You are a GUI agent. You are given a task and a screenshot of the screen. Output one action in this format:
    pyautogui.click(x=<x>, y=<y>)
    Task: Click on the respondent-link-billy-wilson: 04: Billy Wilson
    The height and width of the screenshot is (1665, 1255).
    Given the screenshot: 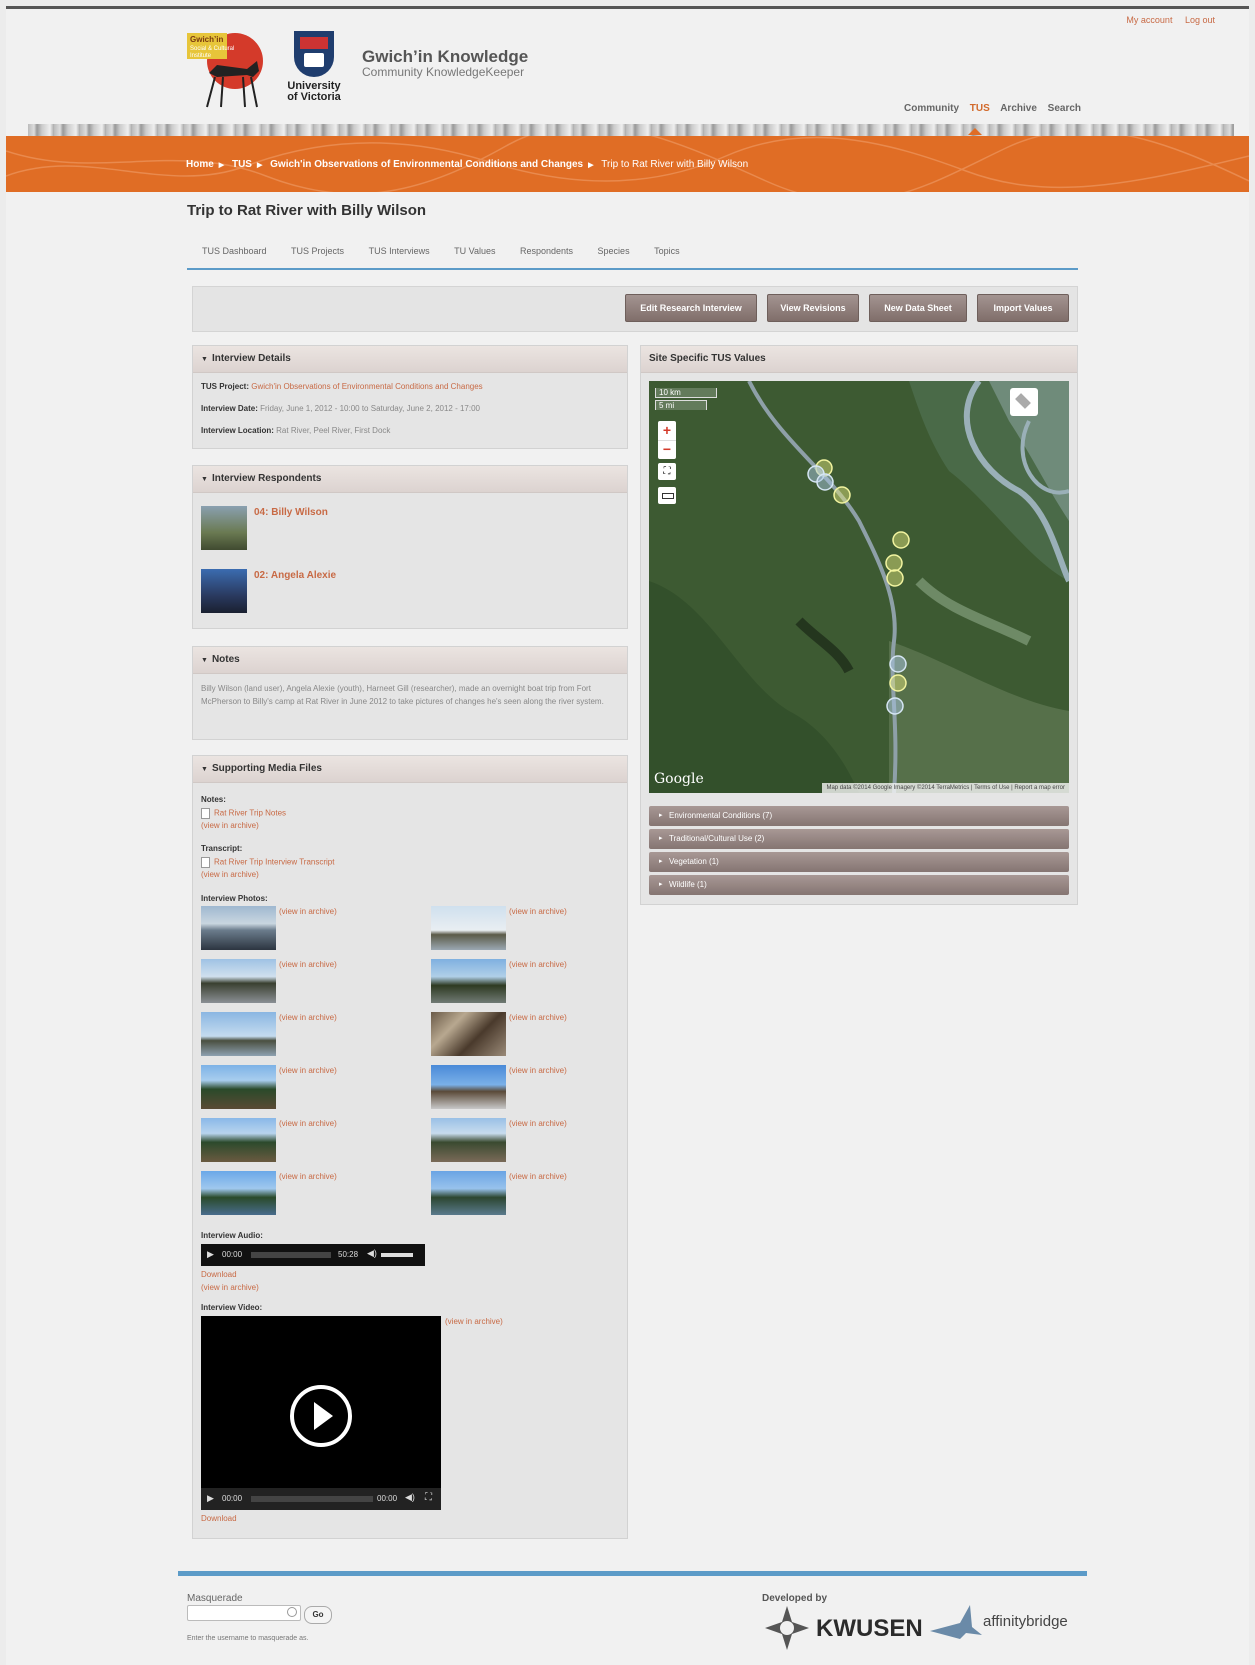 What is the action you would take?
    pyautogui.click(x=291, y=512)
    